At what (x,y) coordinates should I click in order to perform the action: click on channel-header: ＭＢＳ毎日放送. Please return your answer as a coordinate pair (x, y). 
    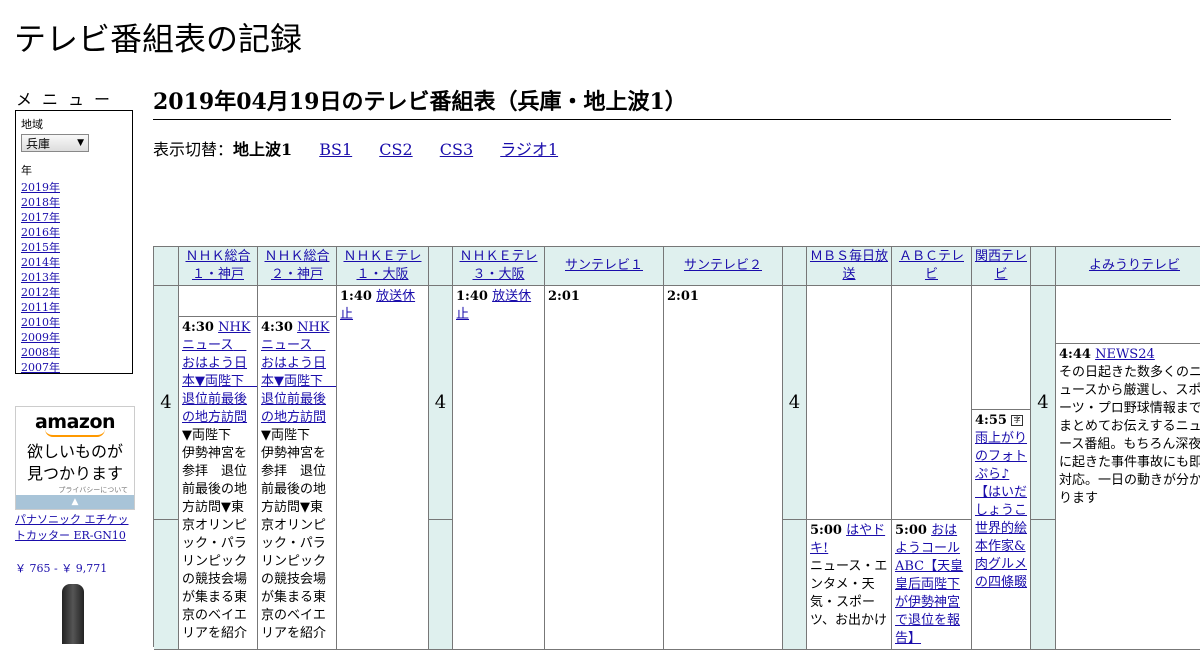
    Looking at the image, I should click on (849, 266).